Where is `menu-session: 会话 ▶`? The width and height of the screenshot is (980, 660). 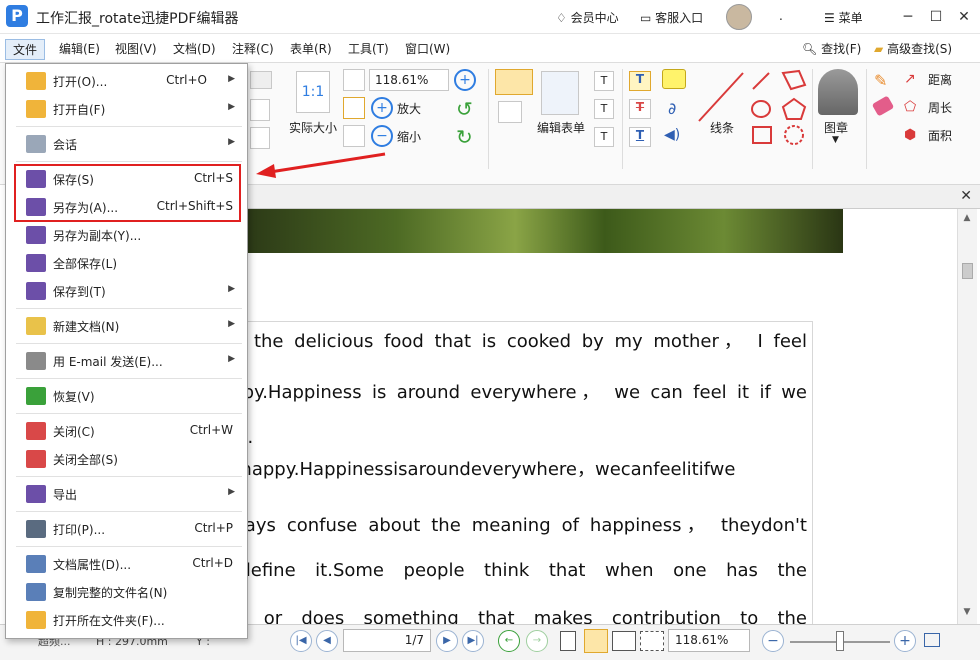
menu-session: 会话 ▶ is located at coordinates (126, 144).